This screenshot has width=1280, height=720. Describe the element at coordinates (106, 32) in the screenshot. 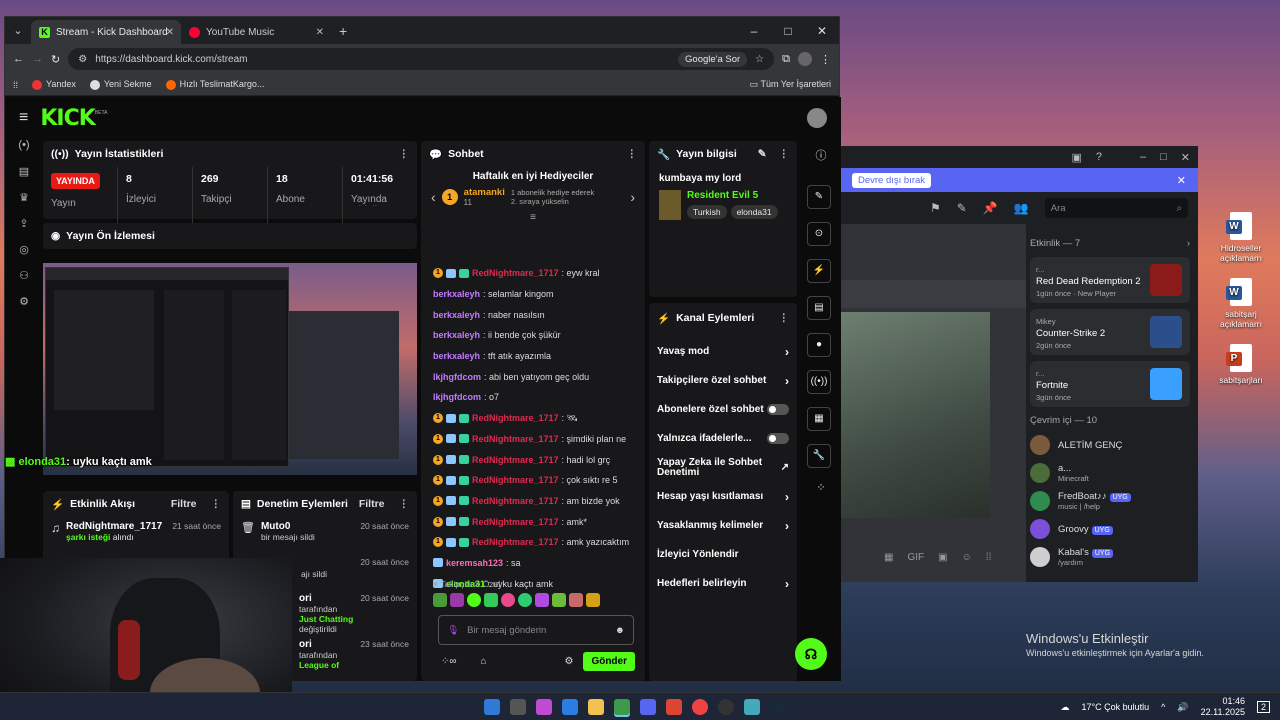

I see `tab-kick-dashboard: K Stream - Kick Dashboard ✕` at that location.